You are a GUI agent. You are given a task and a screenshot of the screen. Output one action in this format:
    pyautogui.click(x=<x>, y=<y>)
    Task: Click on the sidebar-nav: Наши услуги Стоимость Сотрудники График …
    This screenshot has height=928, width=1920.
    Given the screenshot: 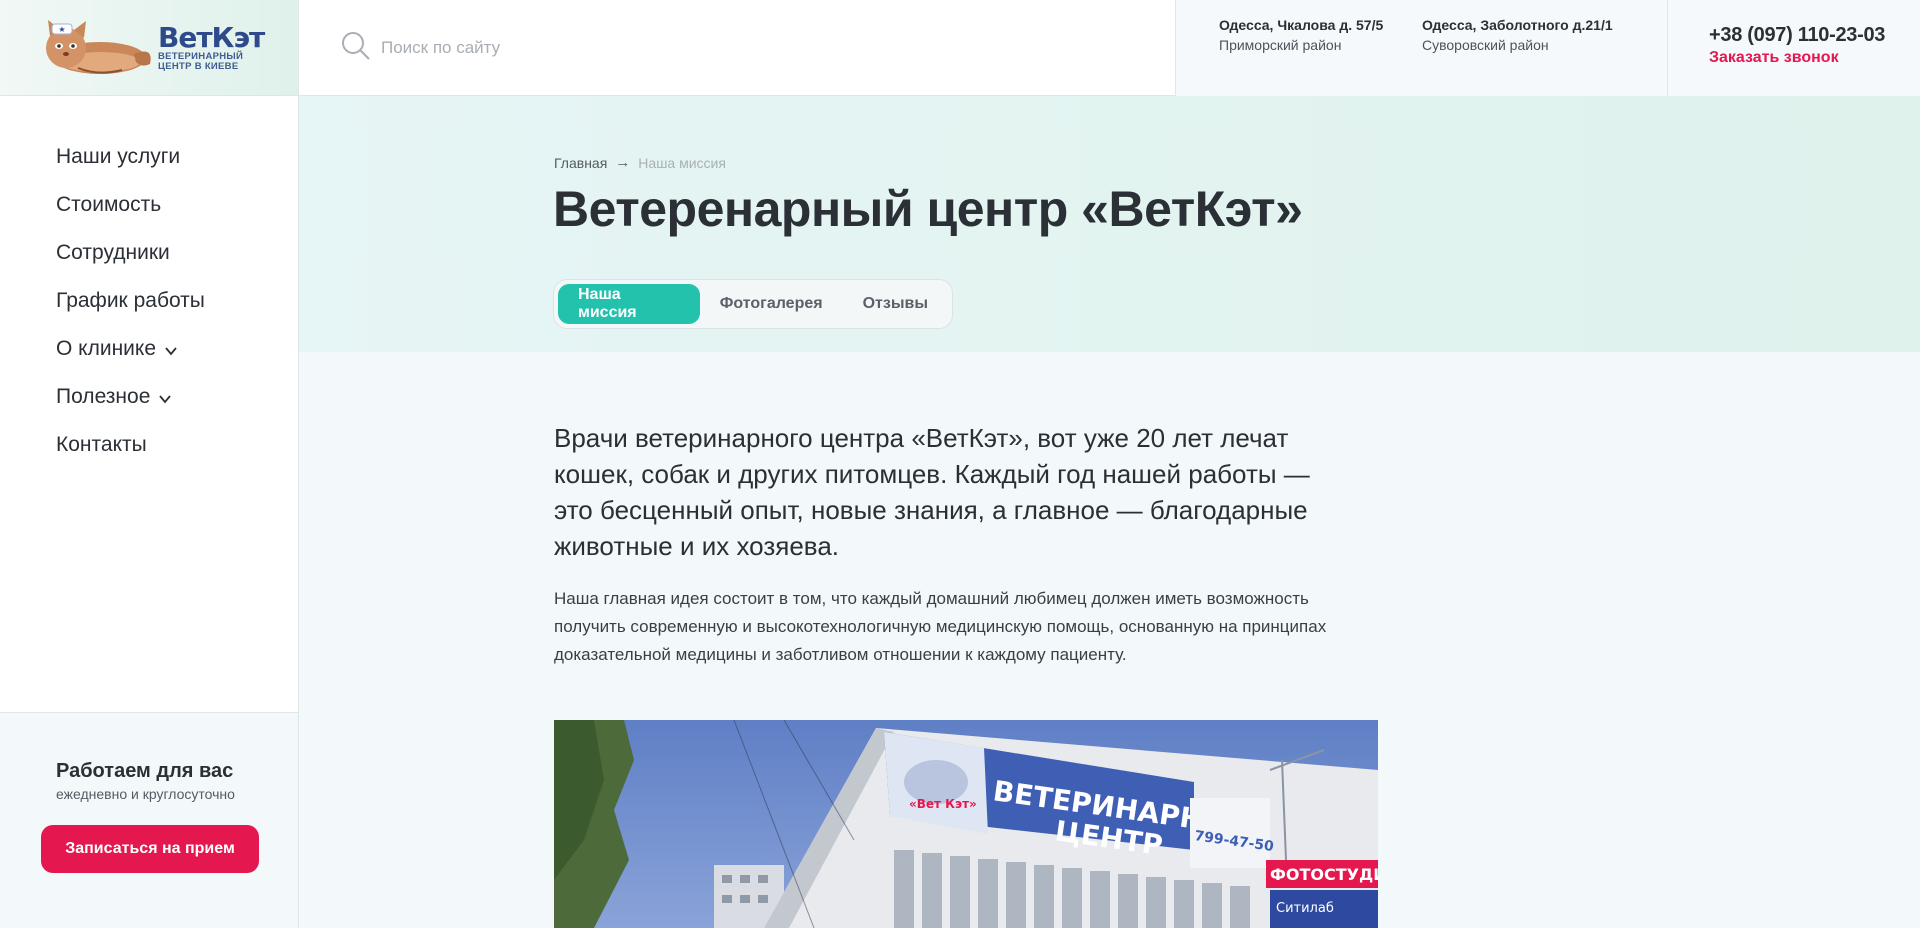 What is the action you would take?
    pyautogui.click(x=149, y=288)
    